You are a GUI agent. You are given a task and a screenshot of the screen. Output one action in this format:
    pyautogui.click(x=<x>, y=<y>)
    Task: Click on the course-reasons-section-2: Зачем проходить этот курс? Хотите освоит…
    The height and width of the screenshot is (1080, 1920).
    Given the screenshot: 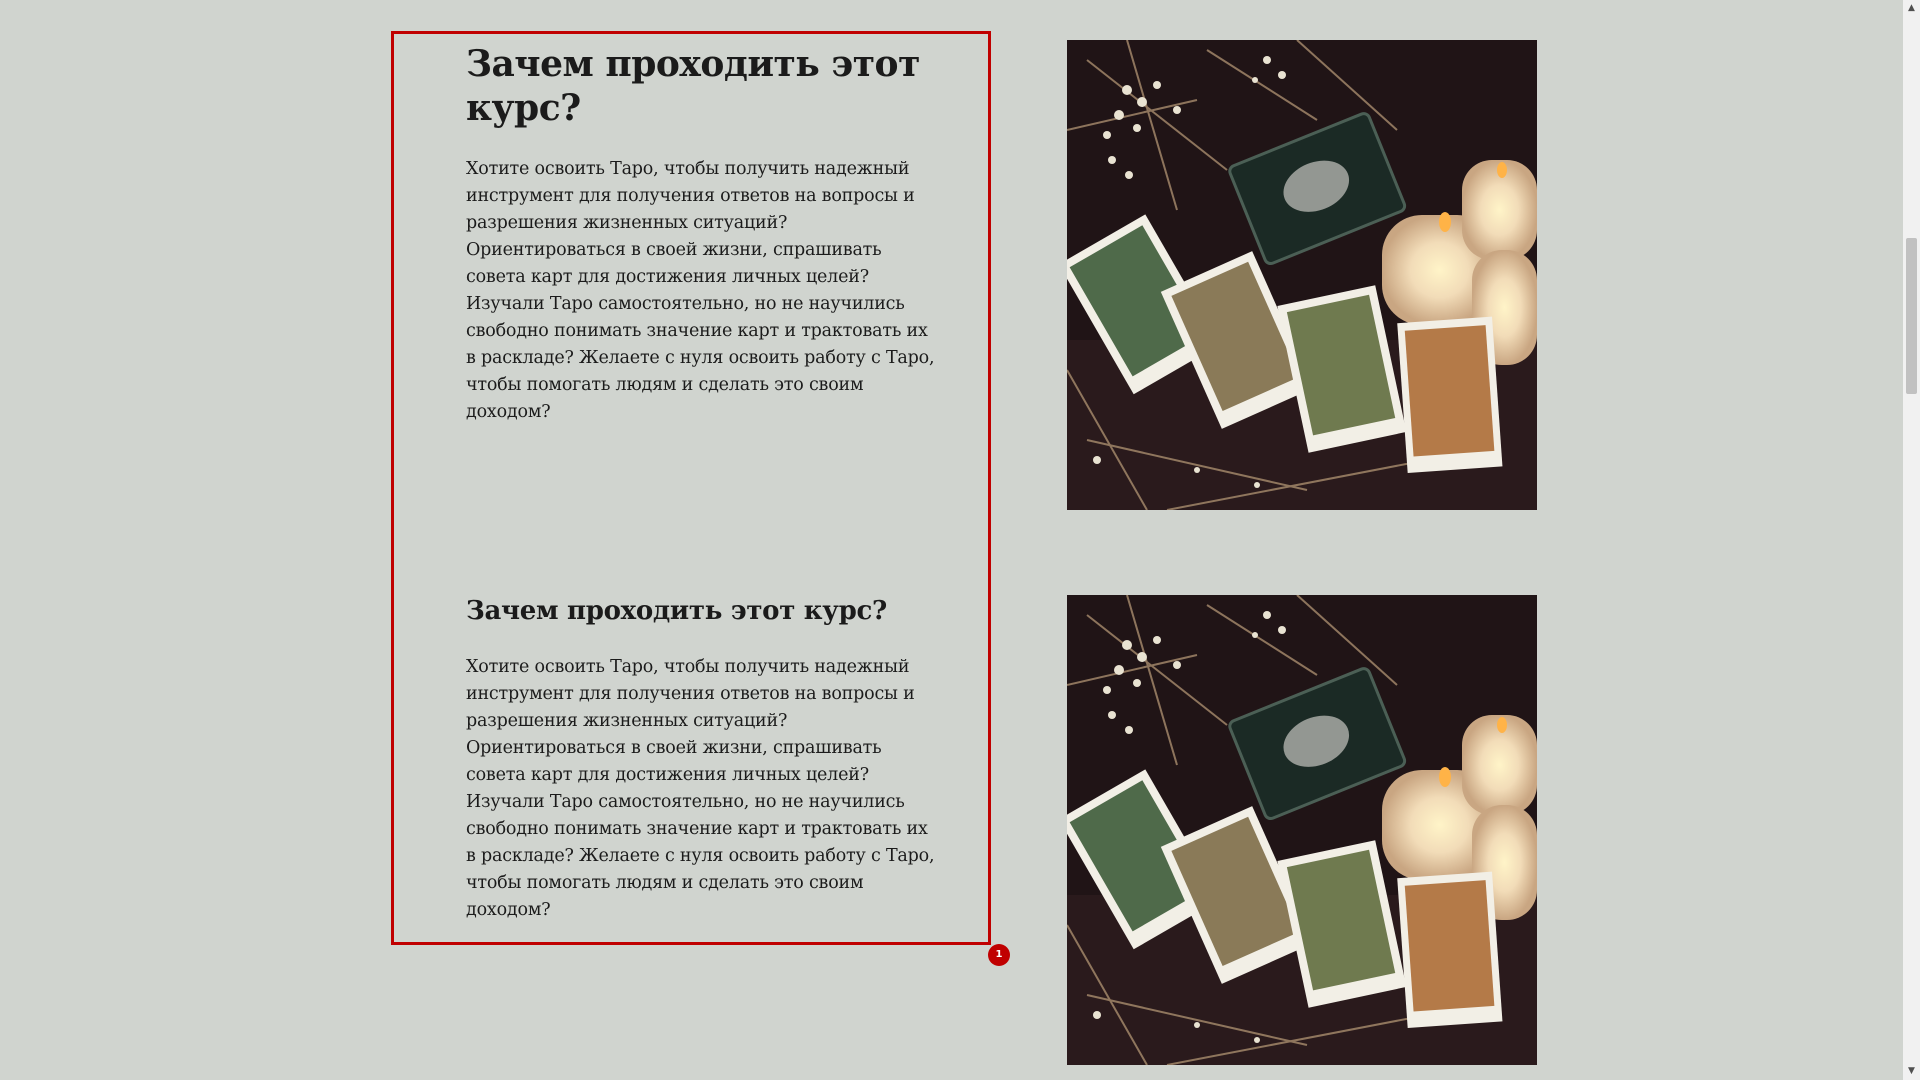 What is the action you would take?
    pyautogui.click(x=701, y=758)
    